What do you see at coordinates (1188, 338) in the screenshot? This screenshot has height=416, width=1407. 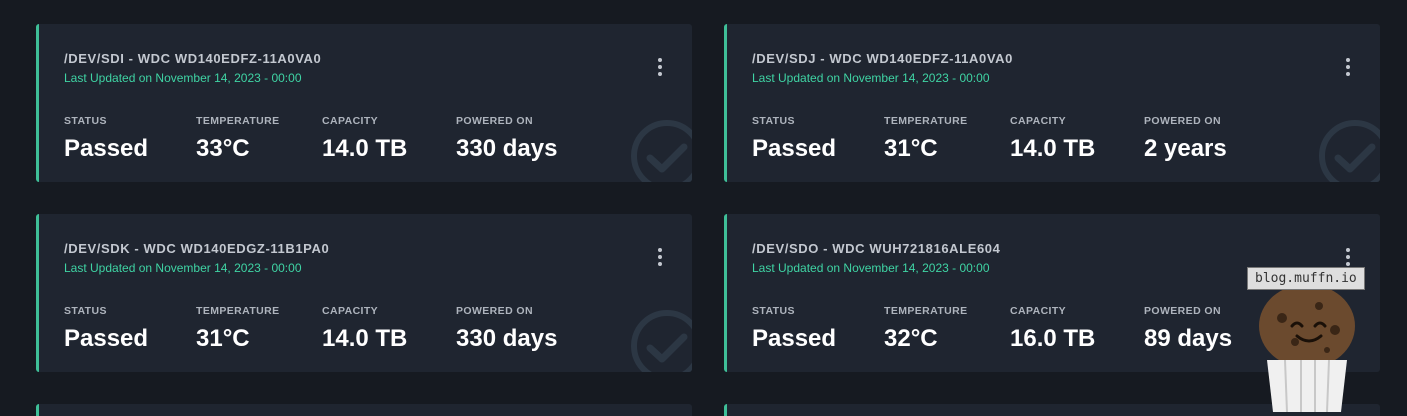 I see `stat-value: 89 days` at bounding box center [1188, 338].